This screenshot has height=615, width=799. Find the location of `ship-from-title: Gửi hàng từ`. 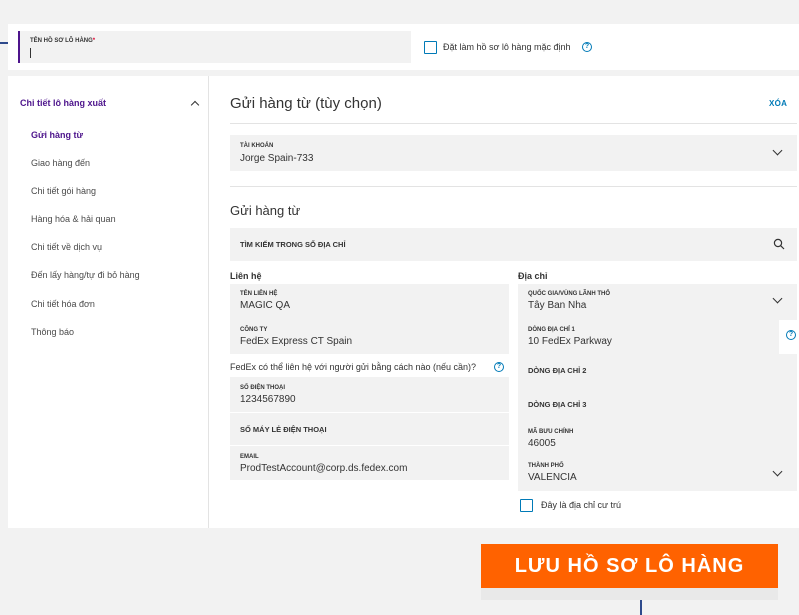

ship-from-title: Gửi hàng từ is located at coordinates (265, 210).